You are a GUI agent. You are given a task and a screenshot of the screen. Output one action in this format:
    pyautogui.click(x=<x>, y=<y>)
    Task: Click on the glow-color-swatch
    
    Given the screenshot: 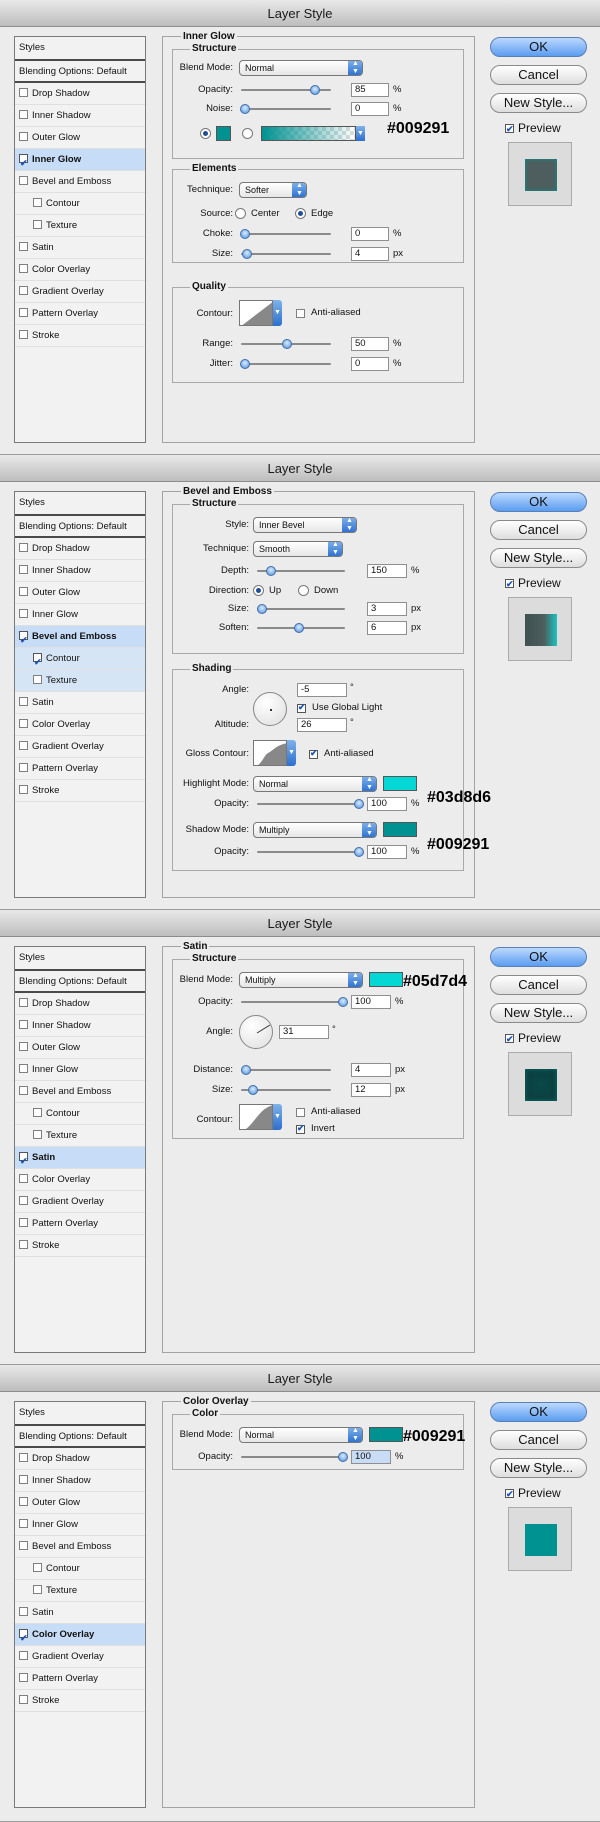 What is the action you would take?
    pyautogui.click(x=223, y=133)
    